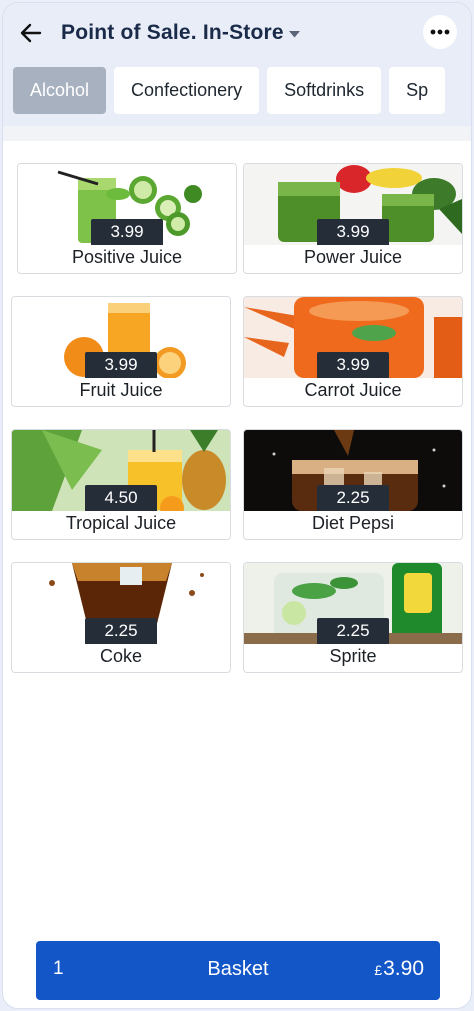 This screenshot has height=1011, width=474. Describe the element at coordinates (417, 90) in the screenshot. I see `tab-partial: Sp` at that location.